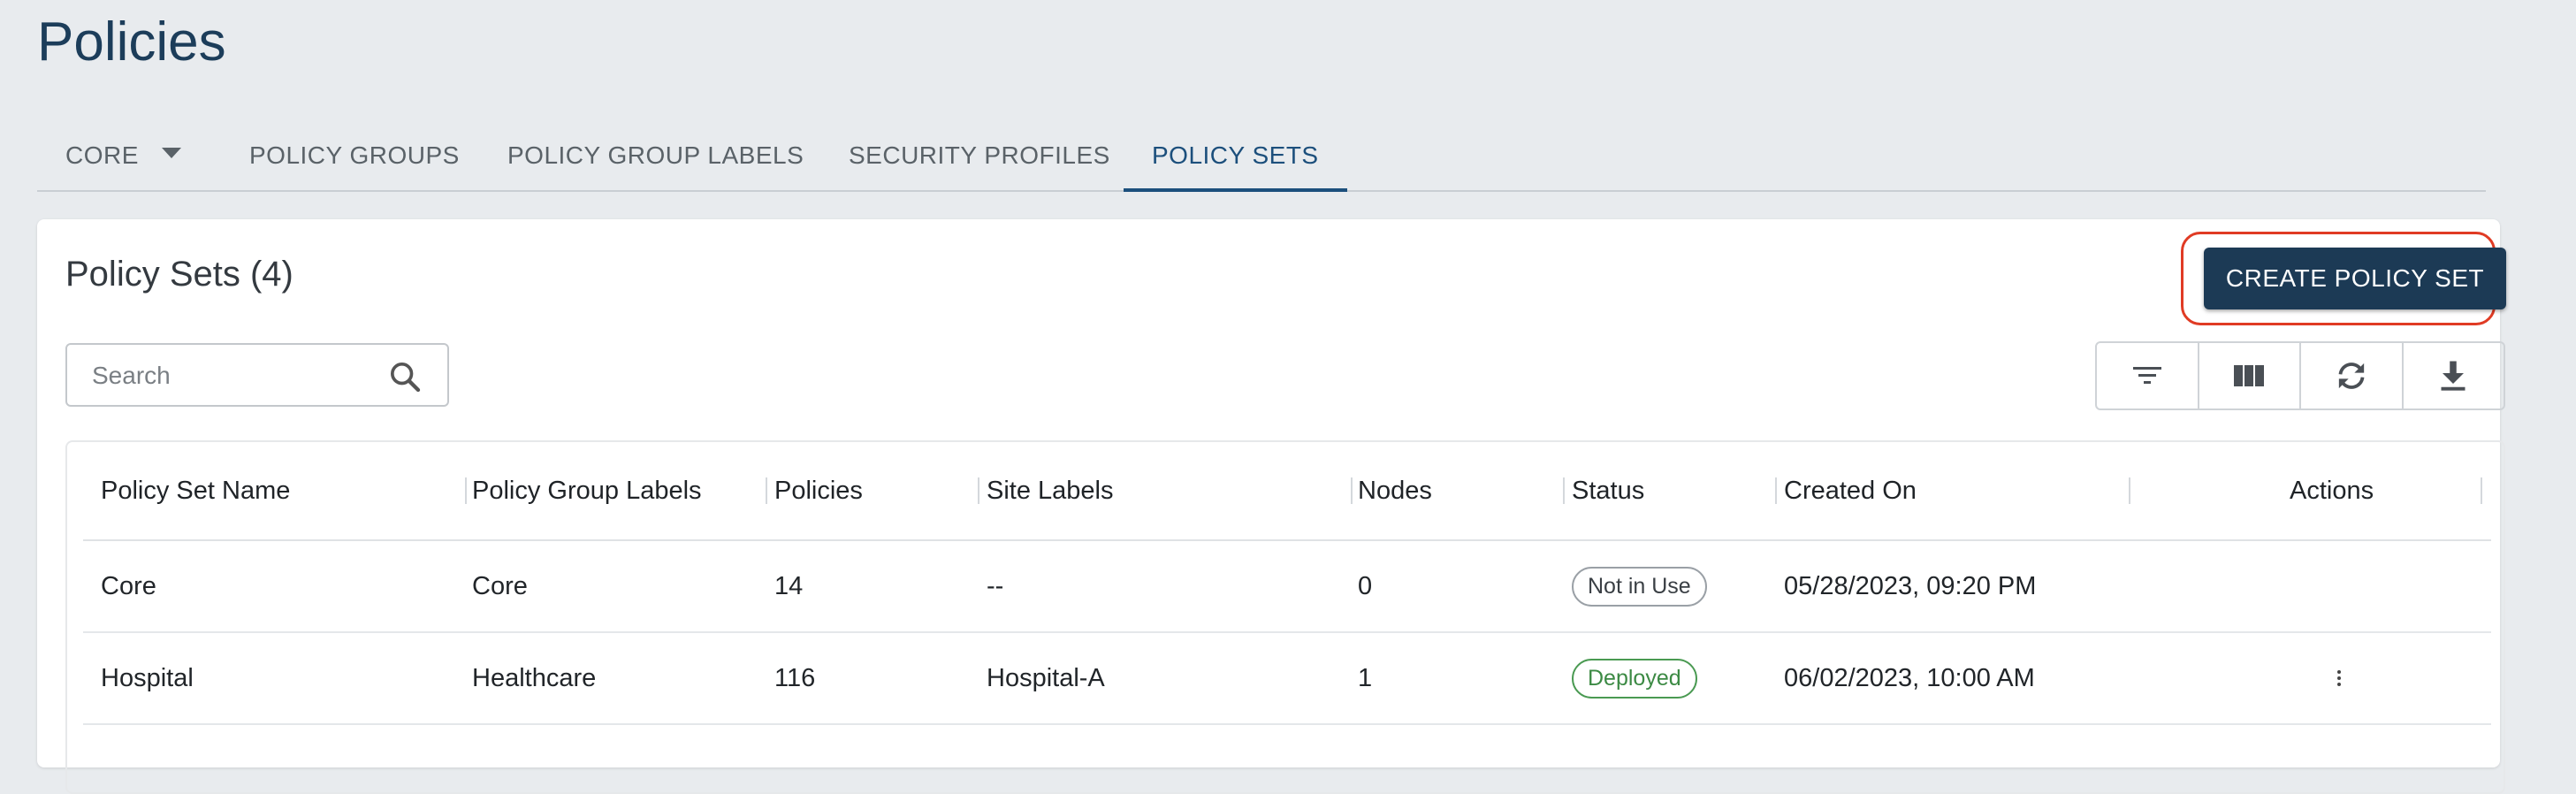 The width and height of the screenshot is (2576, 794). Describe the element at coordinates (1365, 677) in the screenshot. I see `cell-nodes: 1` at that location.